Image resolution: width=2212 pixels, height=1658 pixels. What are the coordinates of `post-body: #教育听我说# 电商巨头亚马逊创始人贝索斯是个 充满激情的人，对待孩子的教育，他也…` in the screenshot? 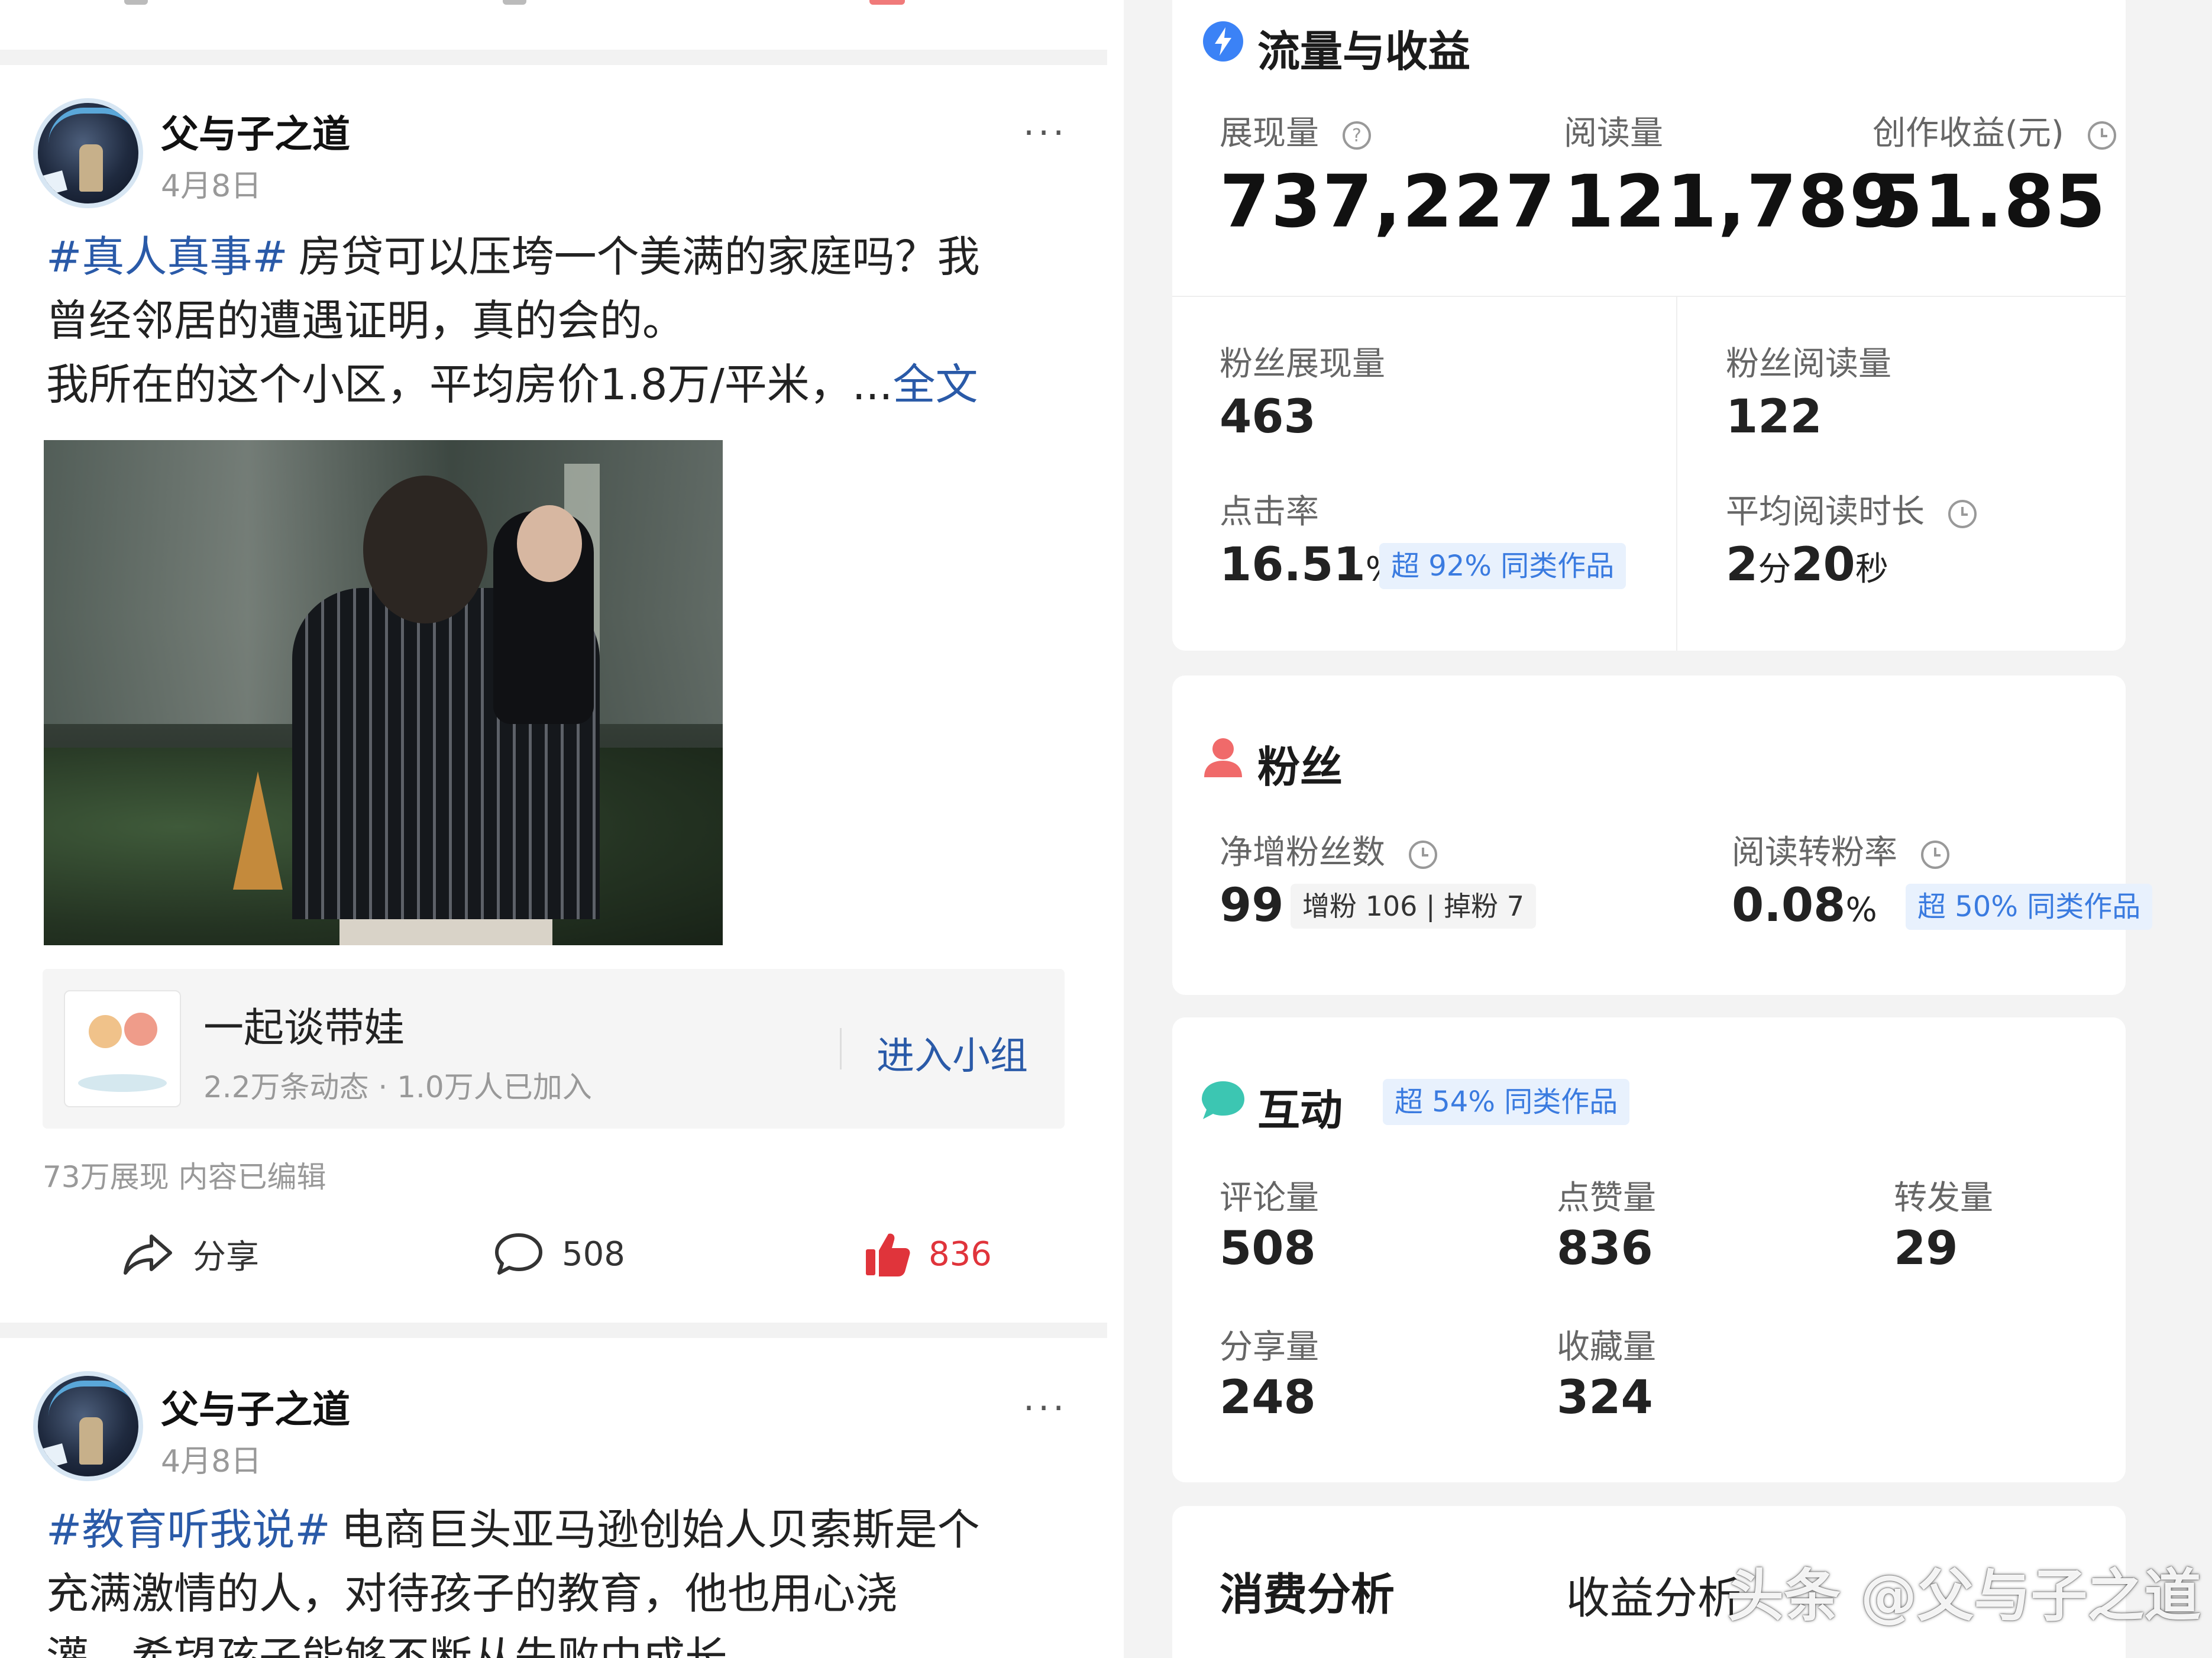 It's located at (513, 1578).